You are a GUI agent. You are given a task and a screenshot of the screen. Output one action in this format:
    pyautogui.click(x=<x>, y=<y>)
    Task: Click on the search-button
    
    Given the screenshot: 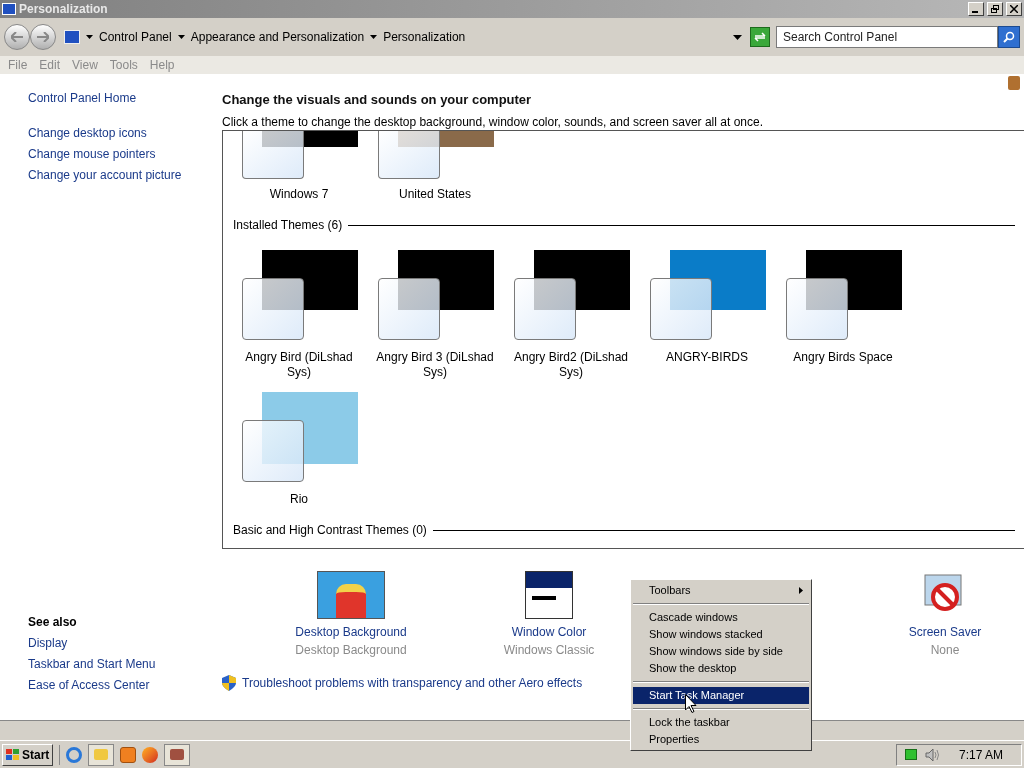 What is the action you would take?
    pyautogui.click(x=1009, y=37)
    